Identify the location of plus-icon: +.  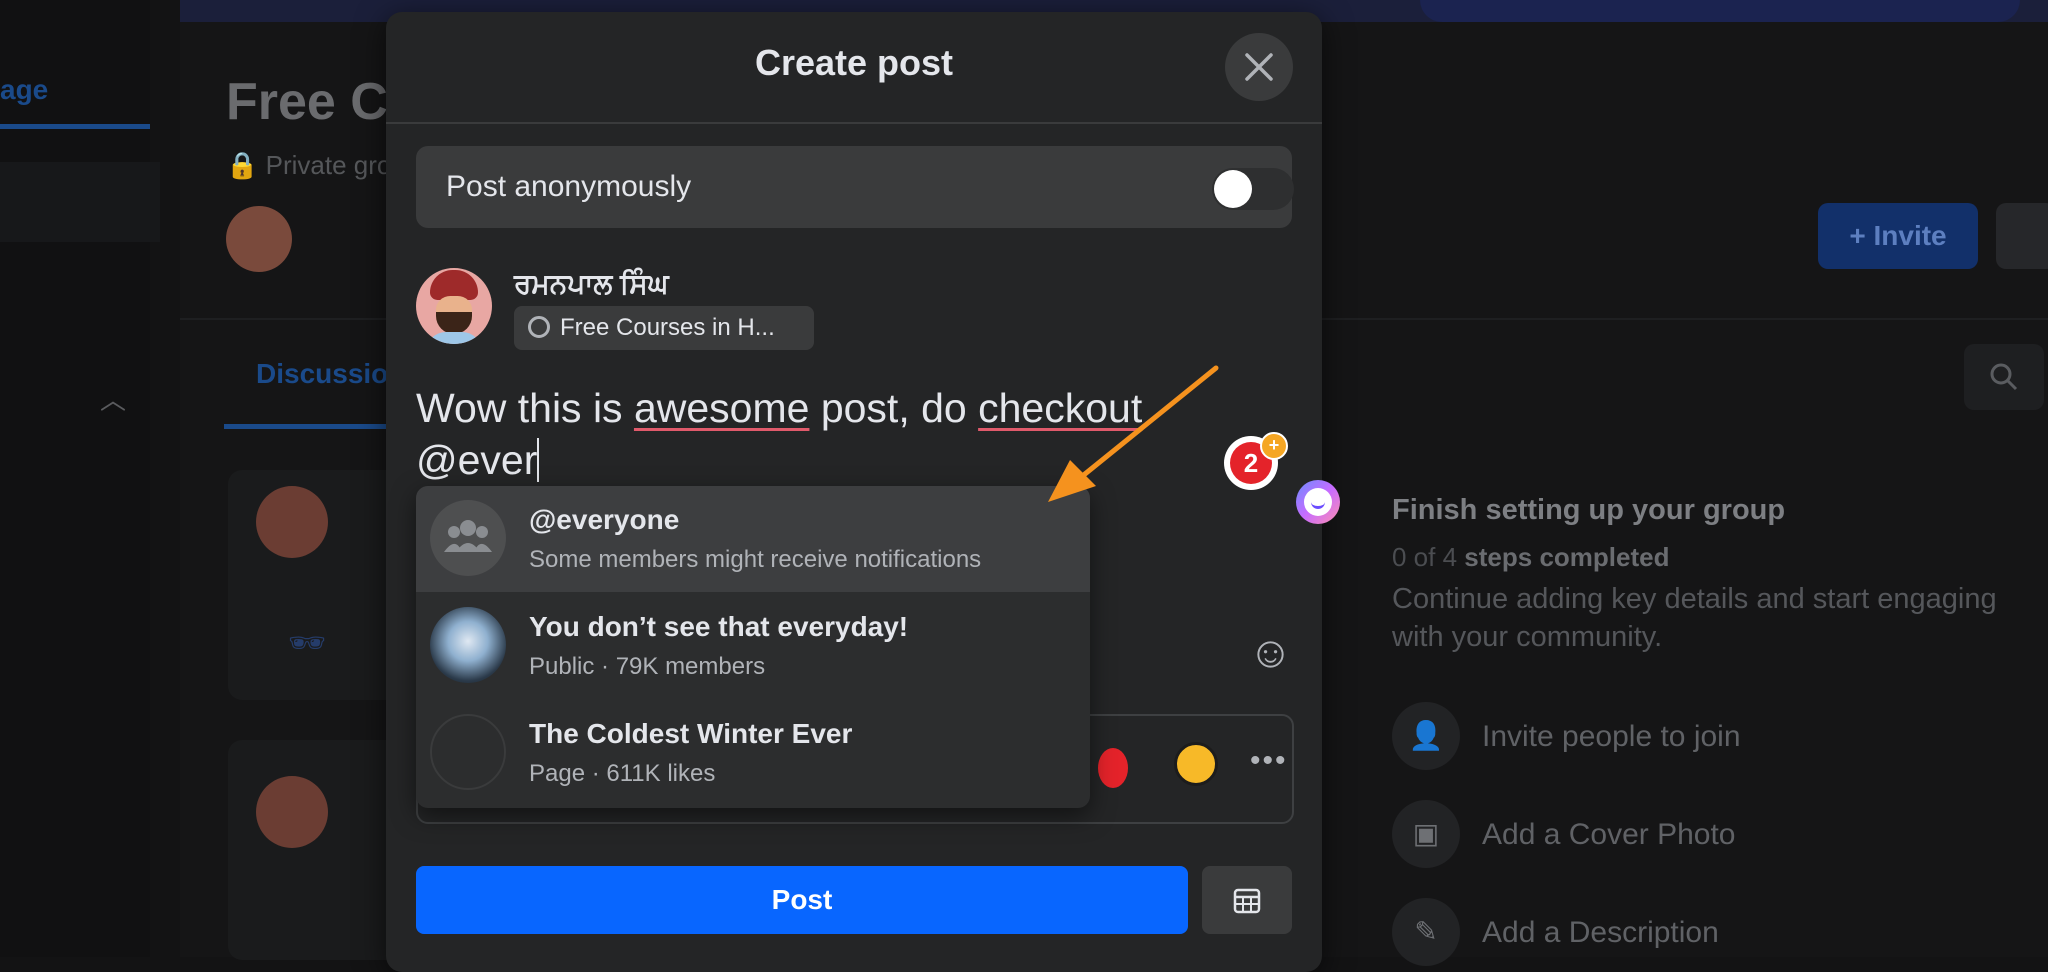
(1274, 446).